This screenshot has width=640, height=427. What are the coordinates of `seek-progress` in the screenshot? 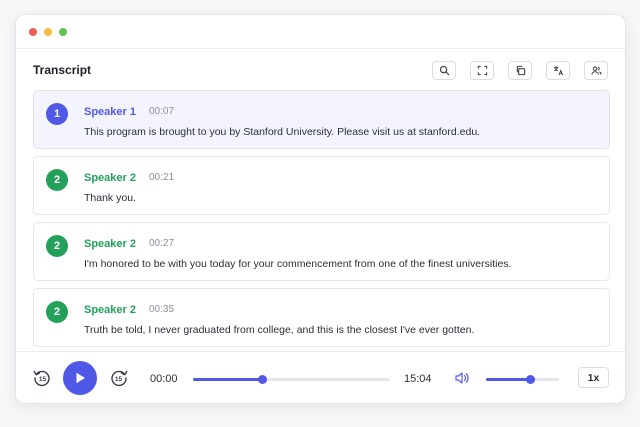 It's located at (227, 379).